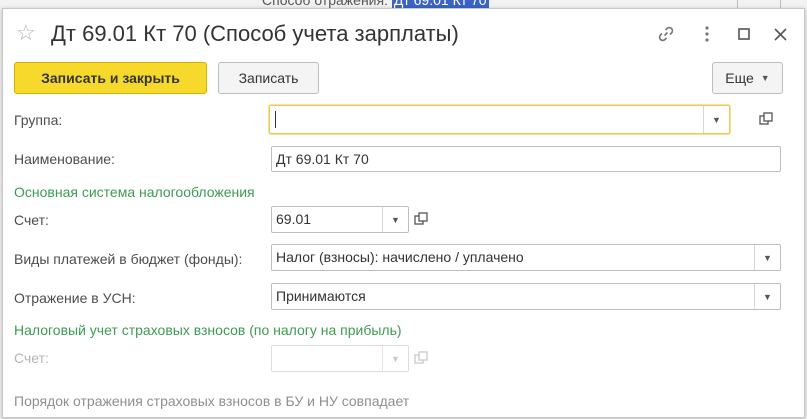 The height and width of the screenshot is (419, 807). Describe the element at coordinates (321, 296) in the screenshot. I see `usn-value: Принимаются` at that location.